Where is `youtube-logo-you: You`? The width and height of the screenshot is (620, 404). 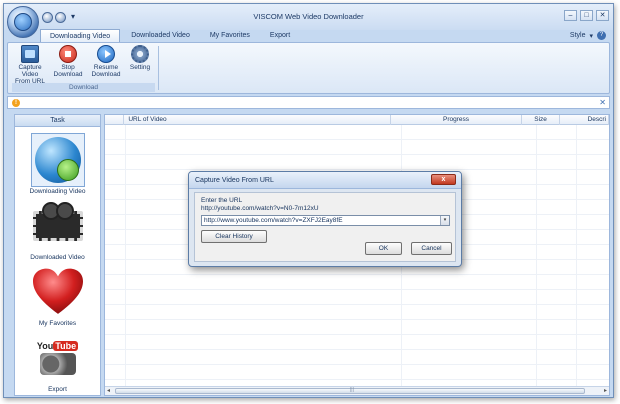 youtube-logo-you: You is located at coordinates (45, 346).